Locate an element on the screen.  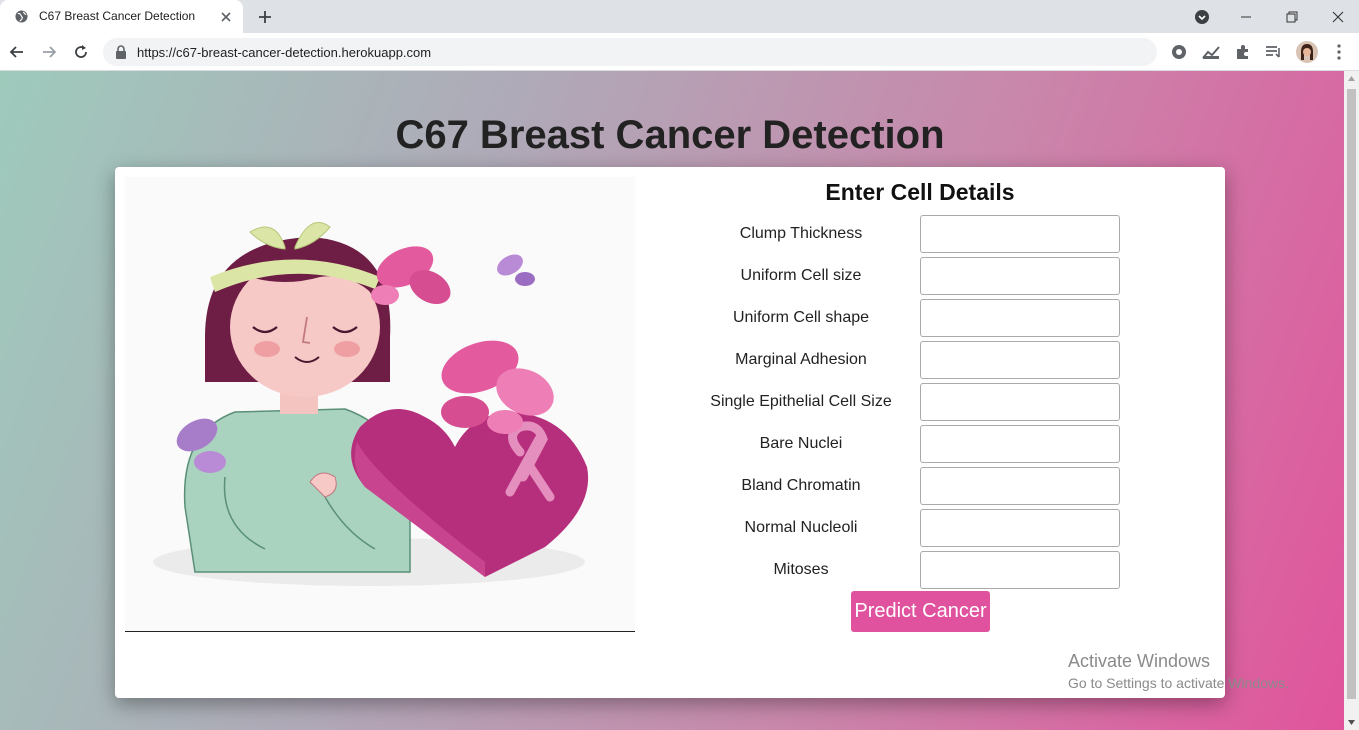
mitoses-input is located at coordinates (1020, 570).